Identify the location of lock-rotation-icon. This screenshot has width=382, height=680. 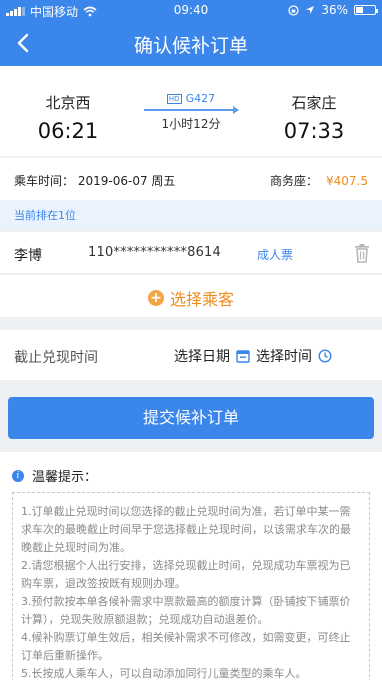
(293, 10).